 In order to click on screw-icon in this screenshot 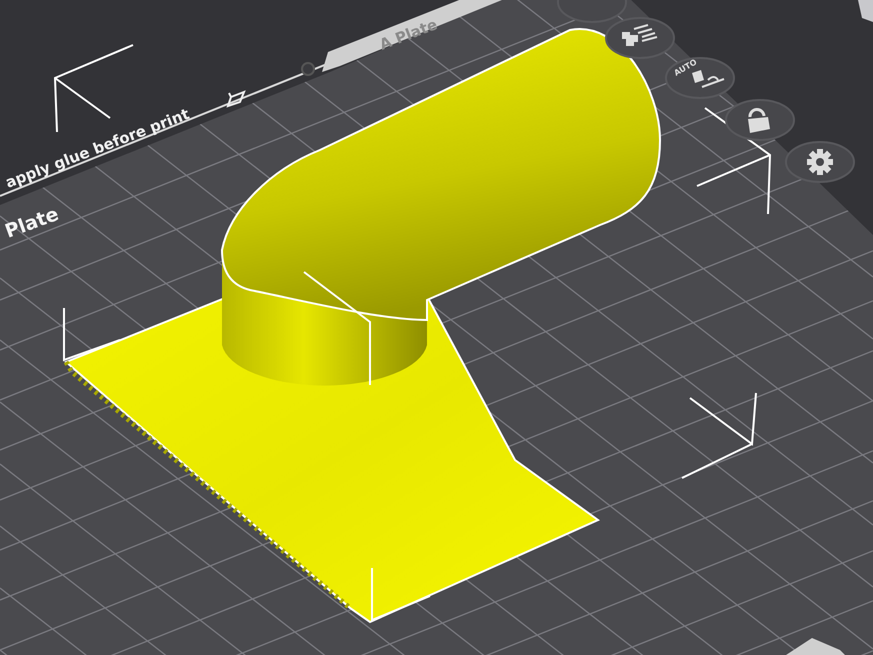, I will do `click(308, 69)`.